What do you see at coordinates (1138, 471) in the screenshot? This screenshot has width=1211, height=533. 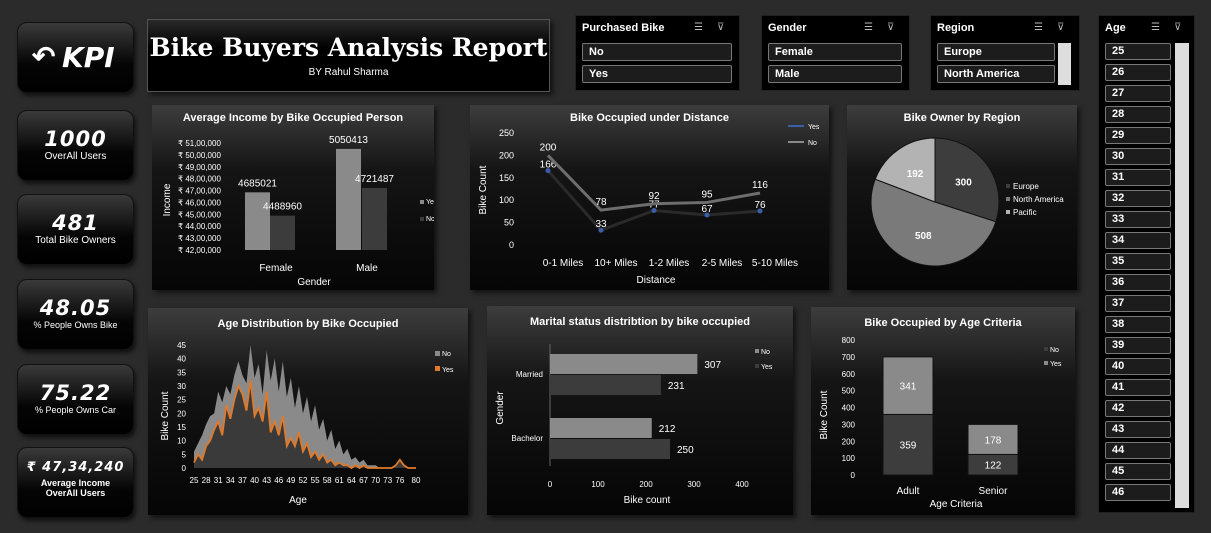 I see `slicer-item-age: 45` at bounding box center [1138, 471].